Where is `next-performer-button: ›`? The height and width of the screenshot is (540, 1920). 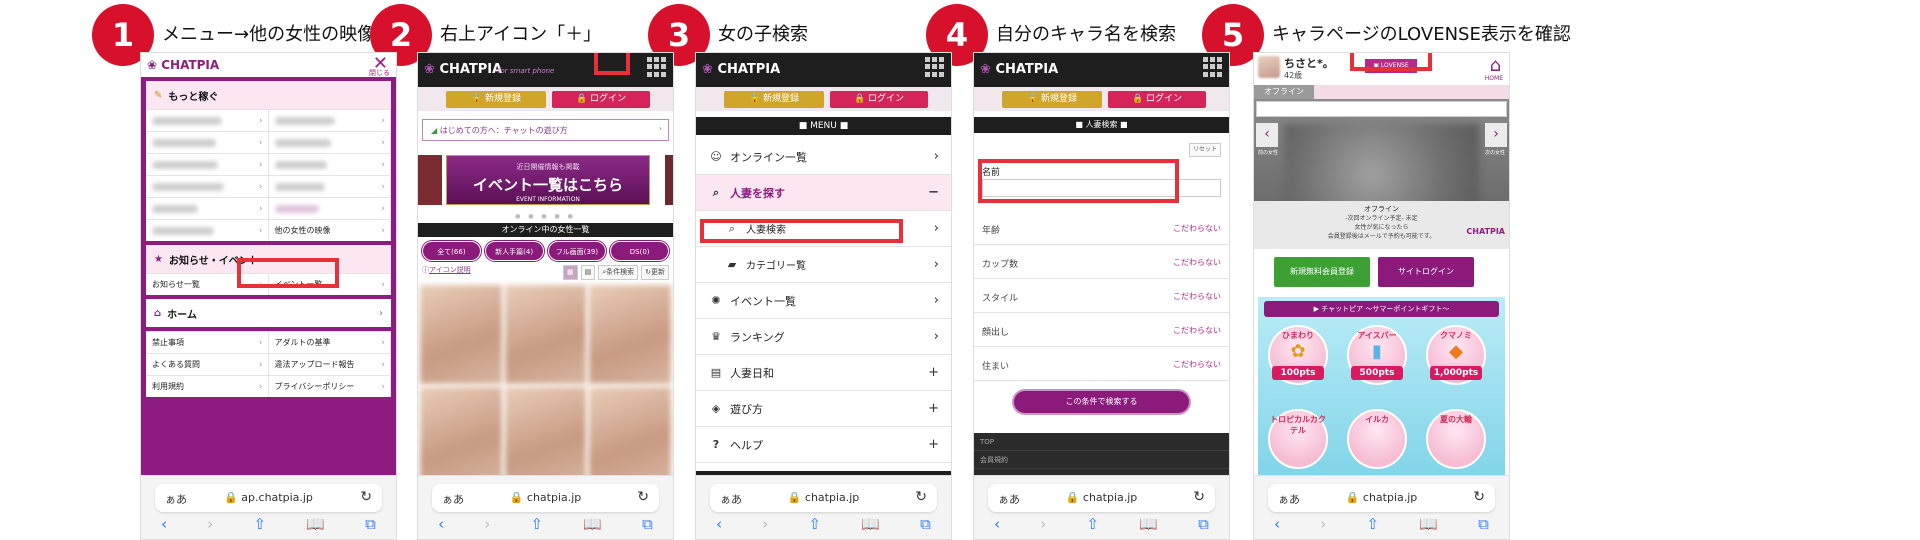 next-performer-button: › is located at coordinates (1496, 135).